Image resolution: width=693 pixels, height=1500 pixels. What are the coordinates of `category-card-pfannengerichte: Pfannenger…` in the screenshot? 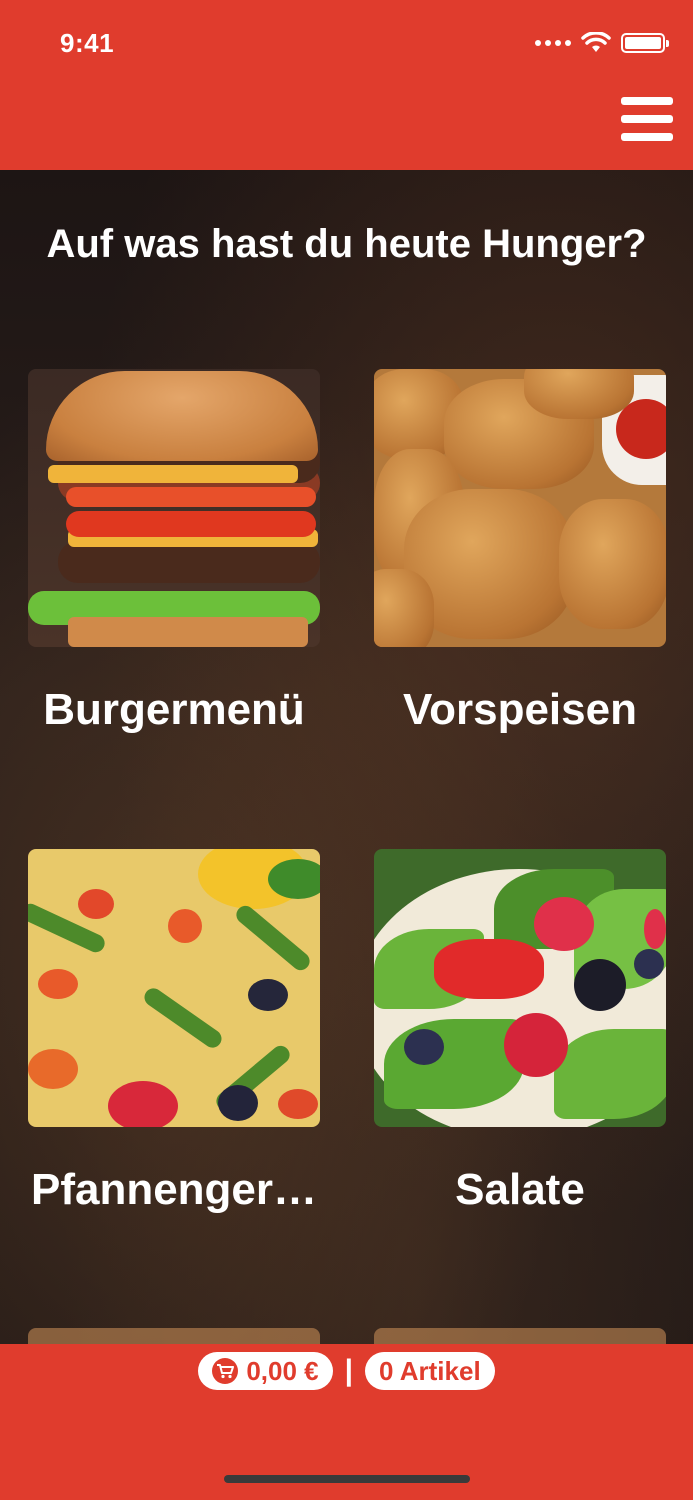 It's located at (174, 1032).